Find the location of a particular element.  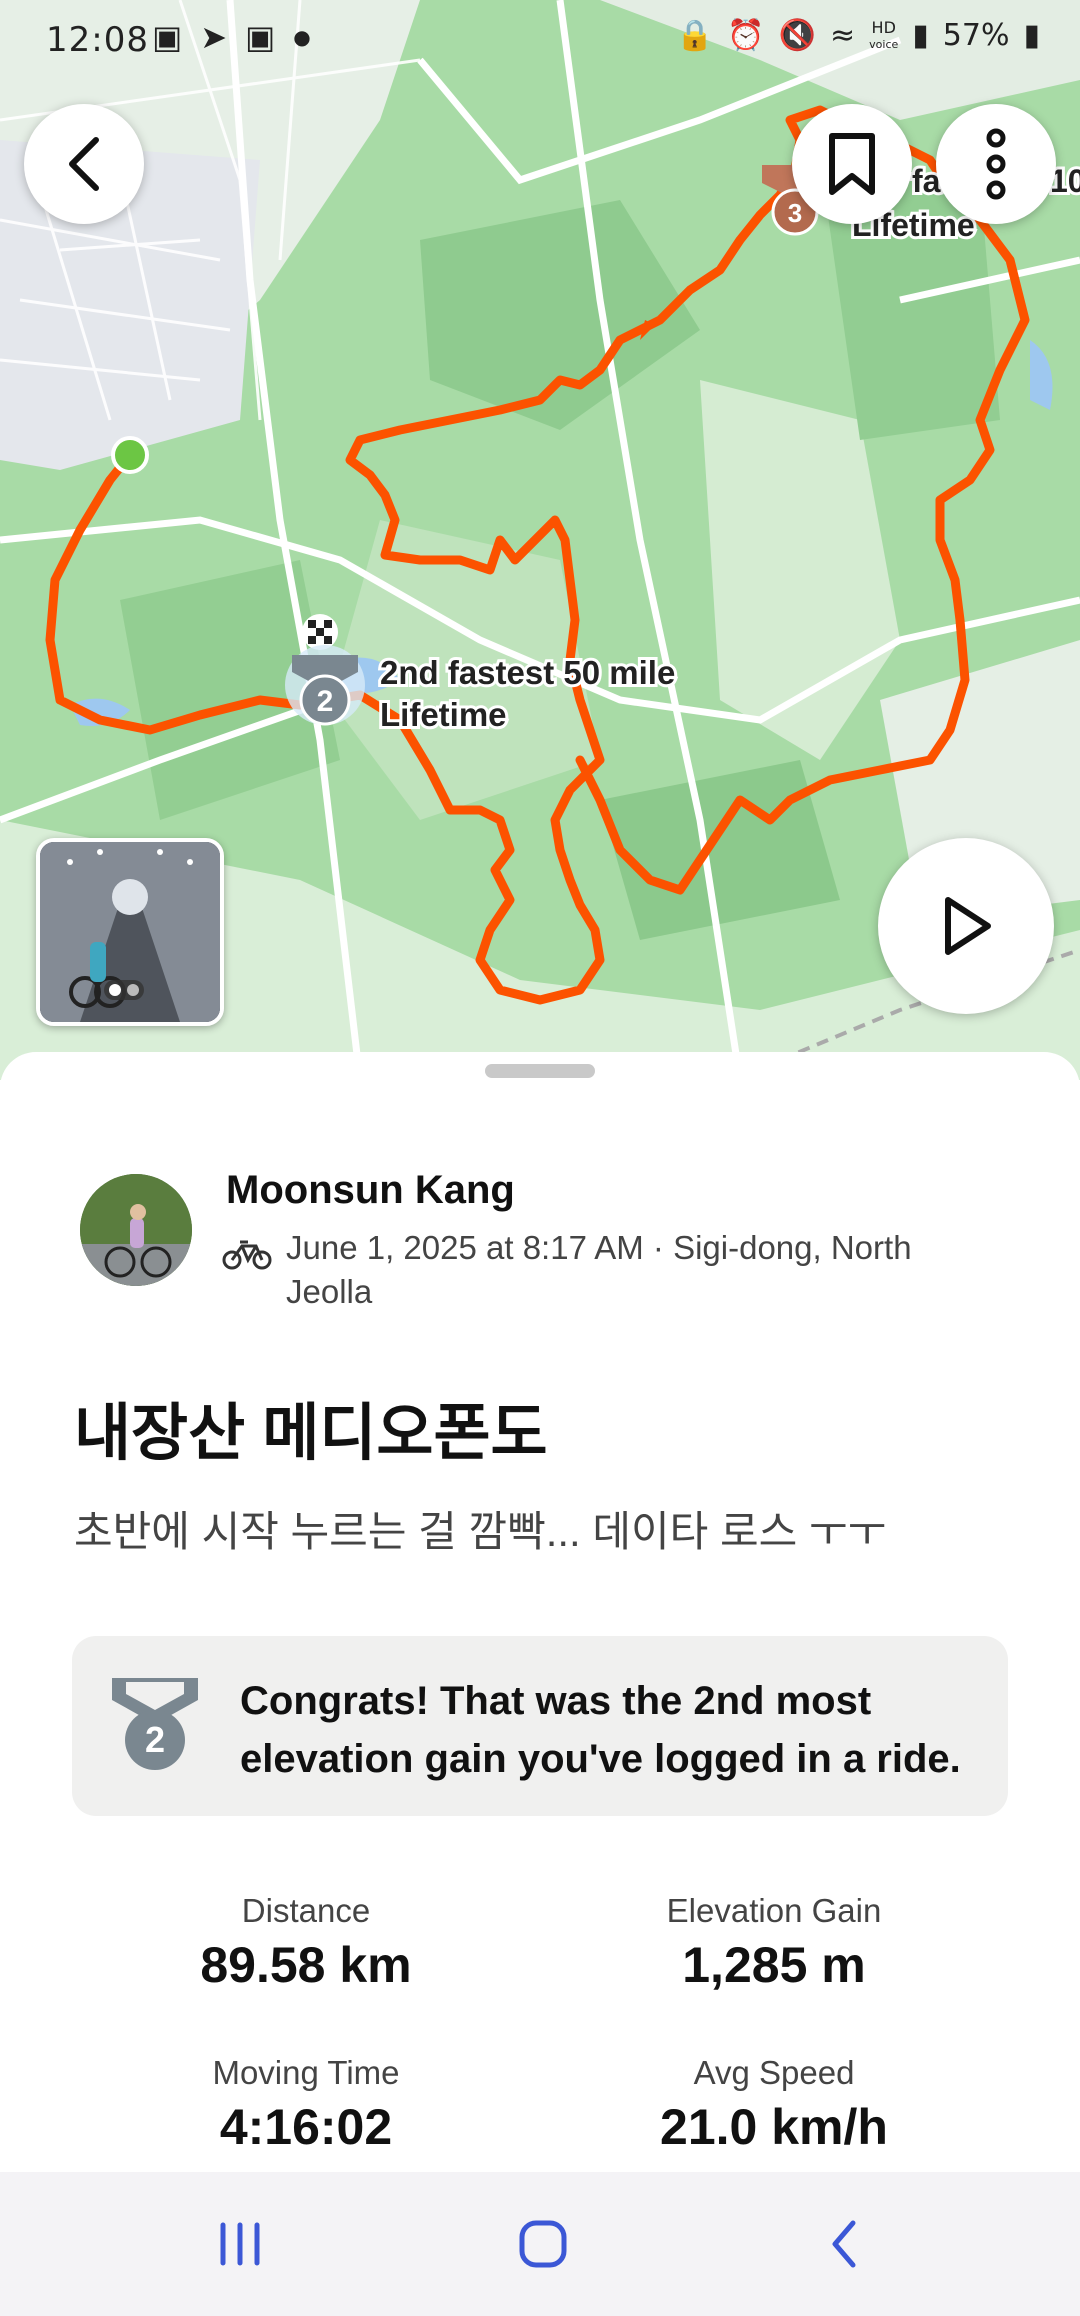

hd-voice-icon: HD voice is located at coordinates (884, 34).